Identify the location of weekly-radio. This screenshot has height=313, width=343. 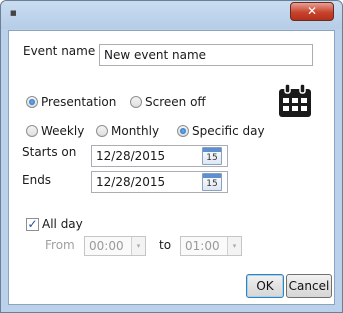
(32, 131).